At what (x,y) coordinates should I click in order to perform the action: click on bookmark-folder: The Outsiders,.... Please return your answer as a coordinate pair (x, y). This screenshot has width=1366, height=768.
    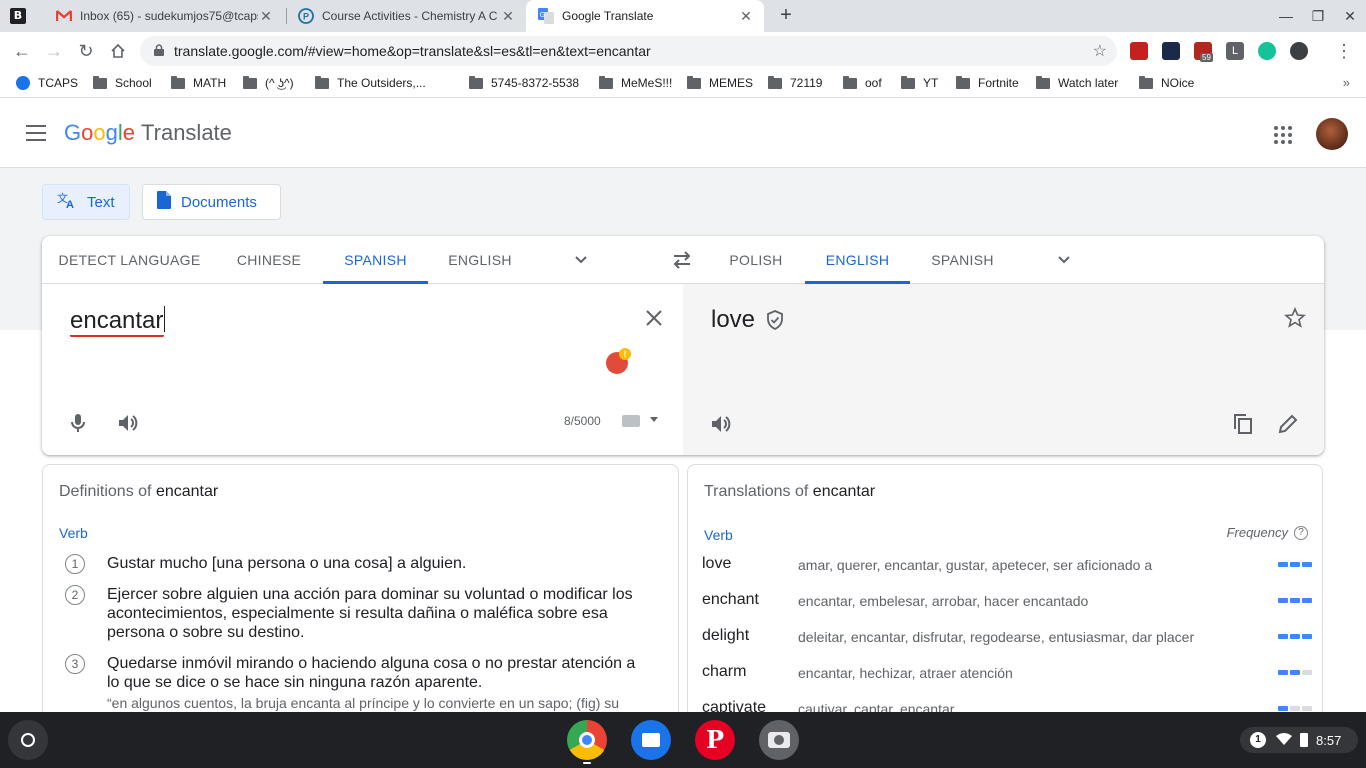
    Looking at the image, I should click on (370, 82).